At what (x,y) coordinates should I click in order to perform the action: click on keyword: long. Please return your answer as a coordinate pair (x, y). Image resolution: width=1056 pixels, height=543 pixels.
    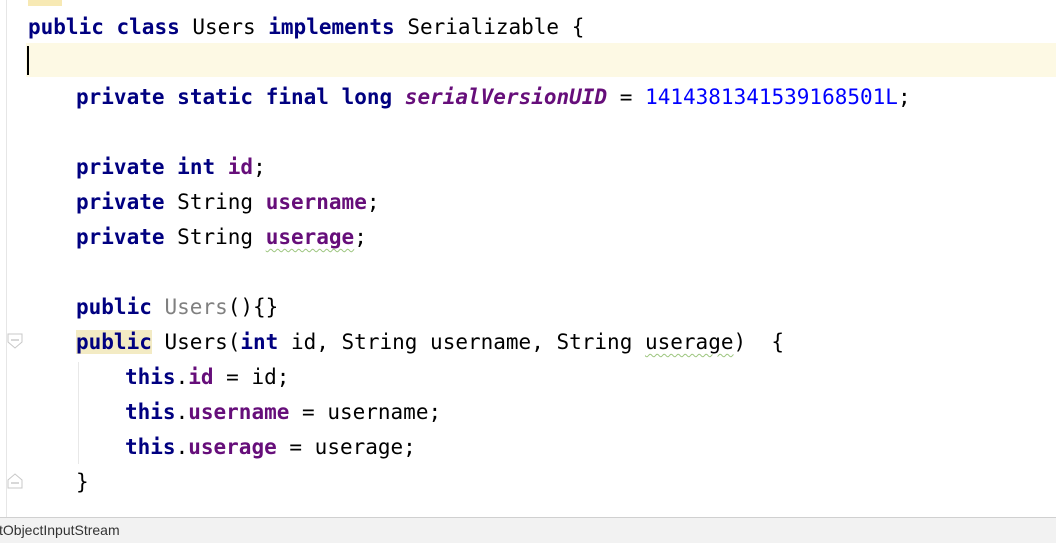
    Looking at the image, I should click on (367, 97).